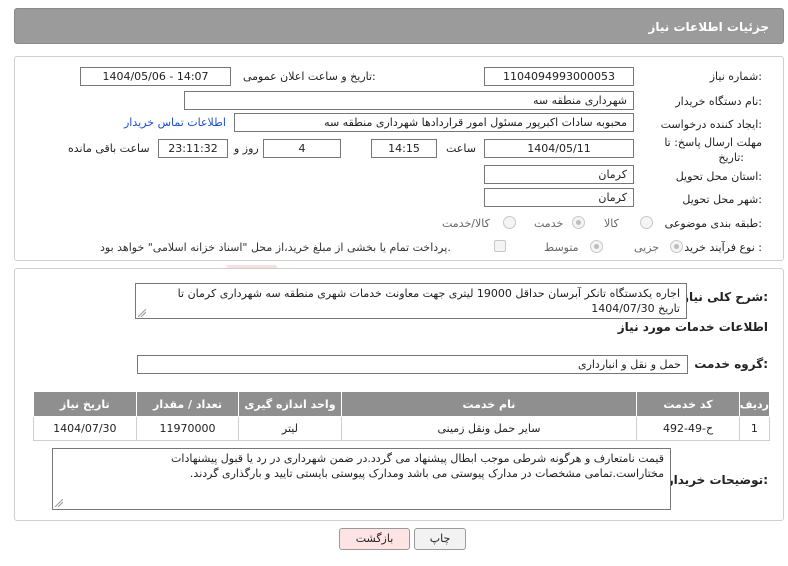  What do you see at coordinates (59, 503) in the screenshot?
I see `buyer-notes-resize-handle` at bounding box center [59, 503].